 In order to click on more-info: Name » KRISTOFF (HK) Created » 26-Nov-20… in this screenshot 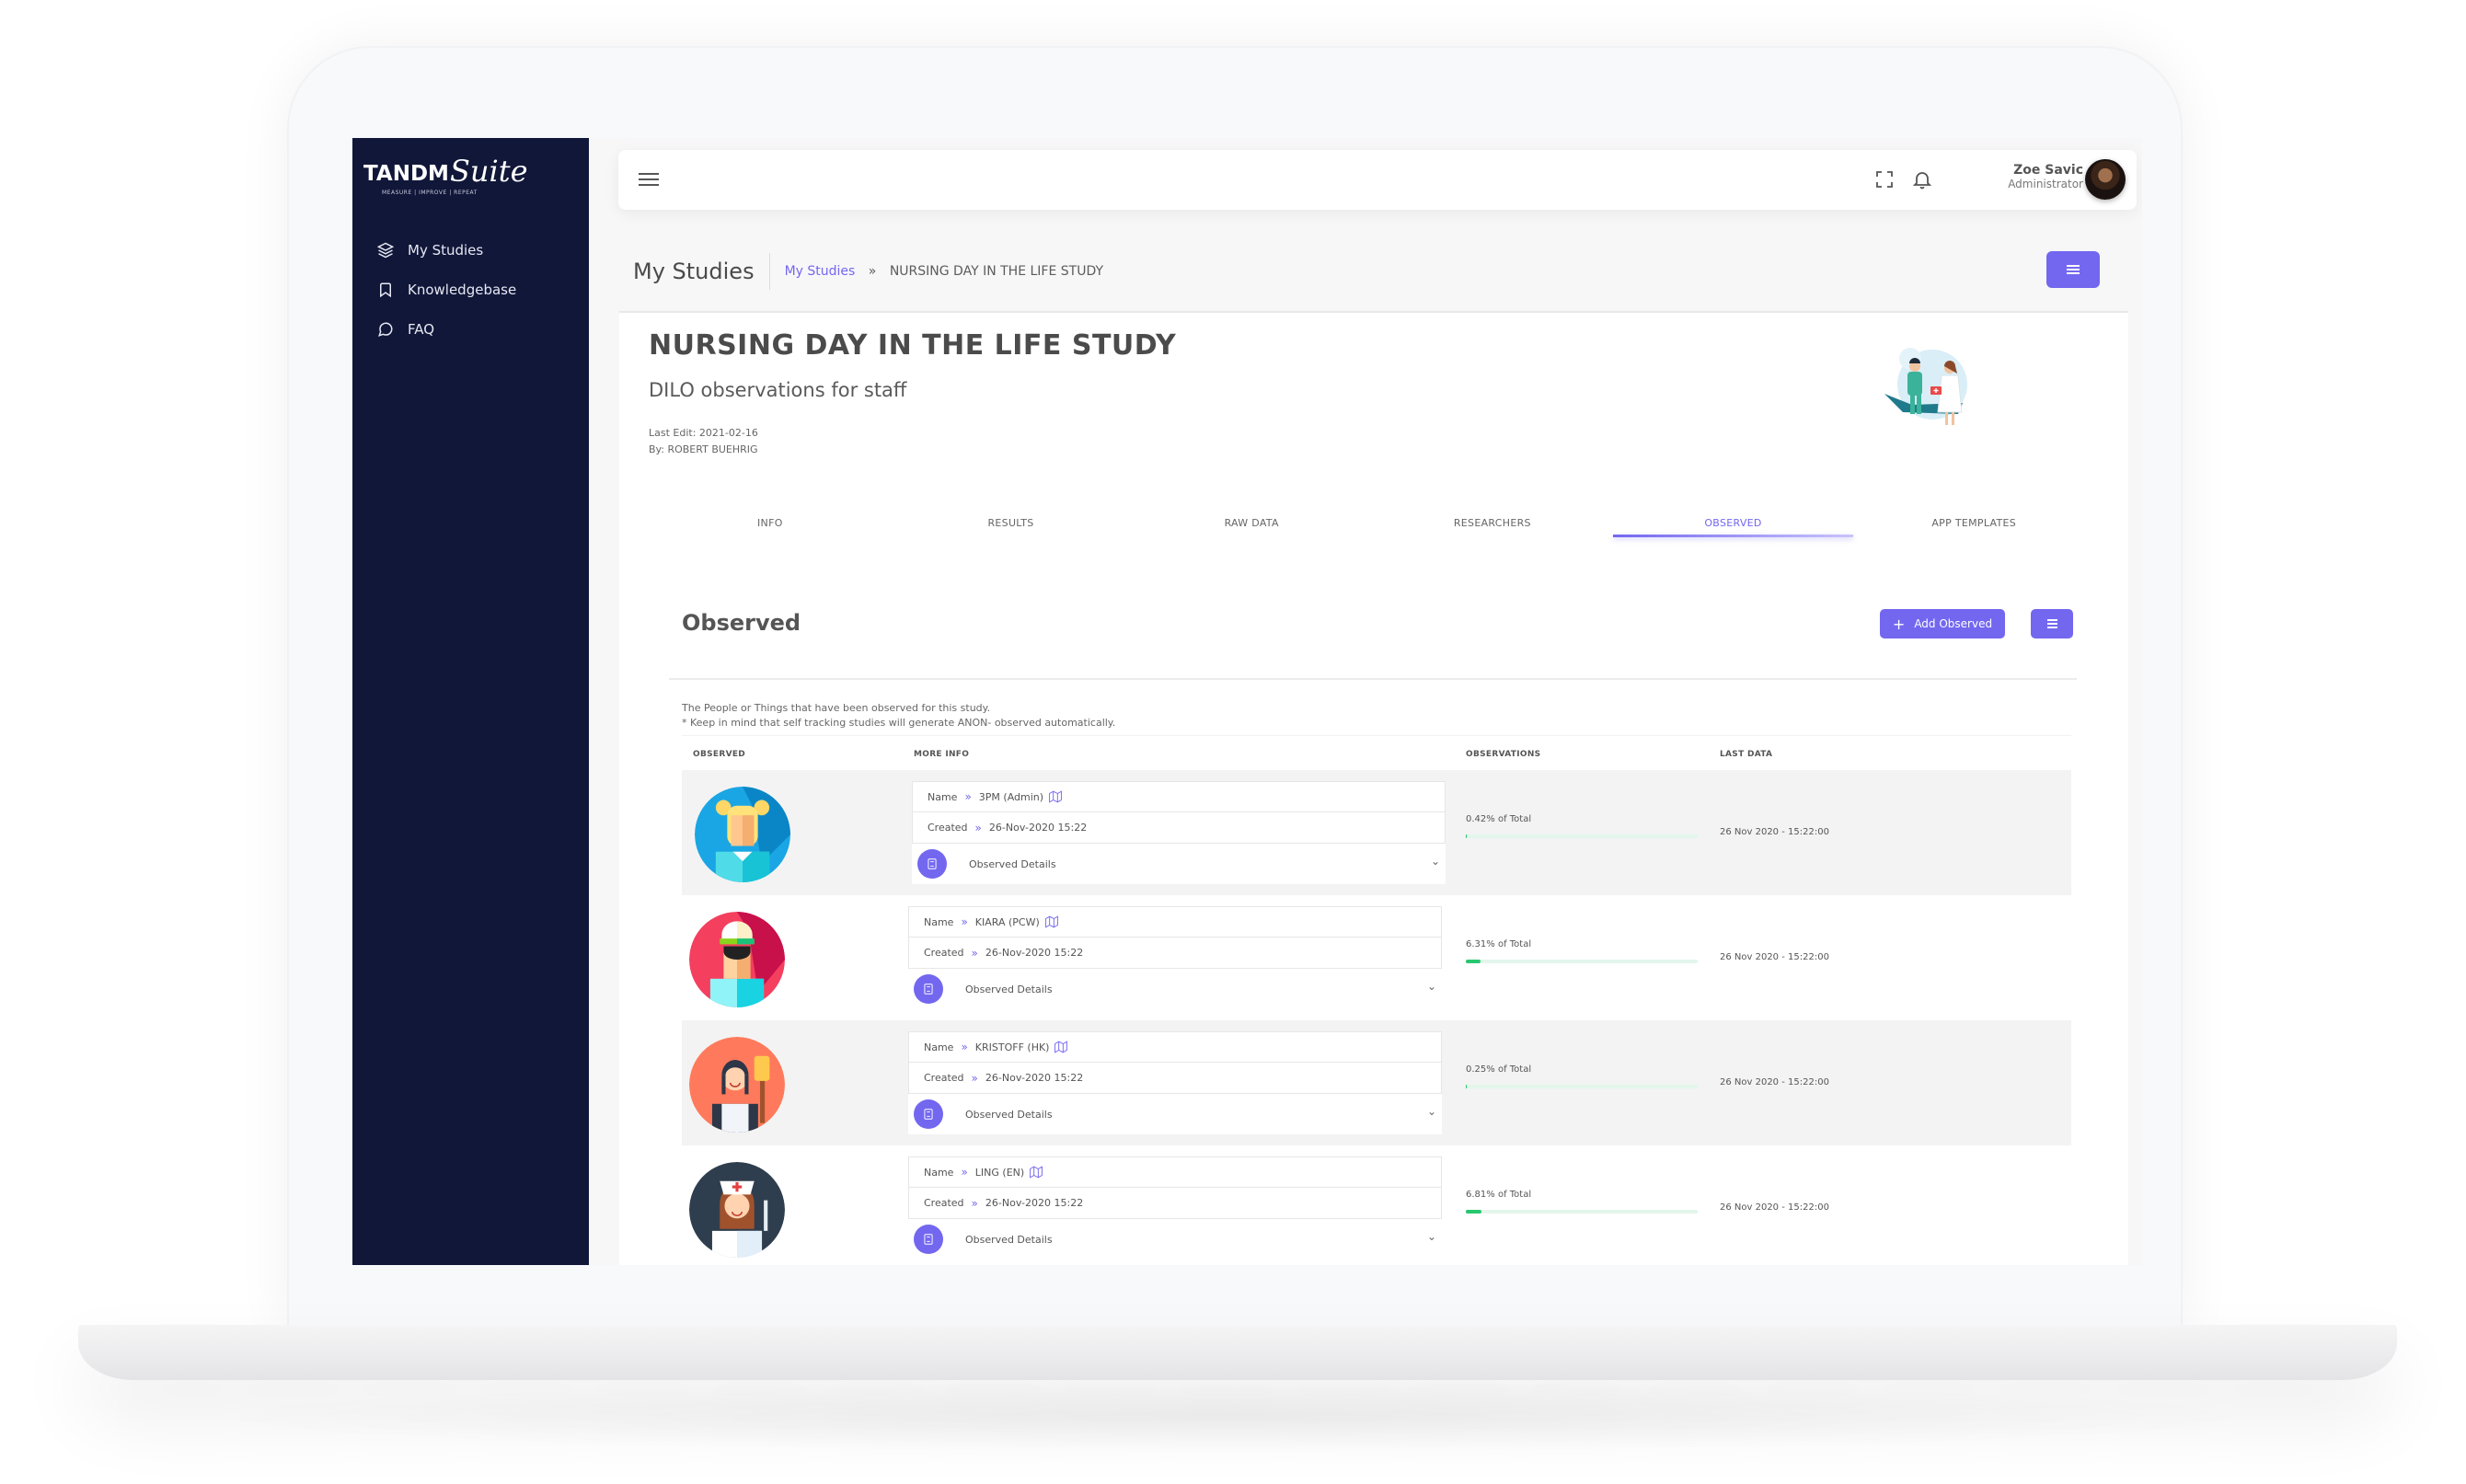, I will do `click(1175, 1082)`.